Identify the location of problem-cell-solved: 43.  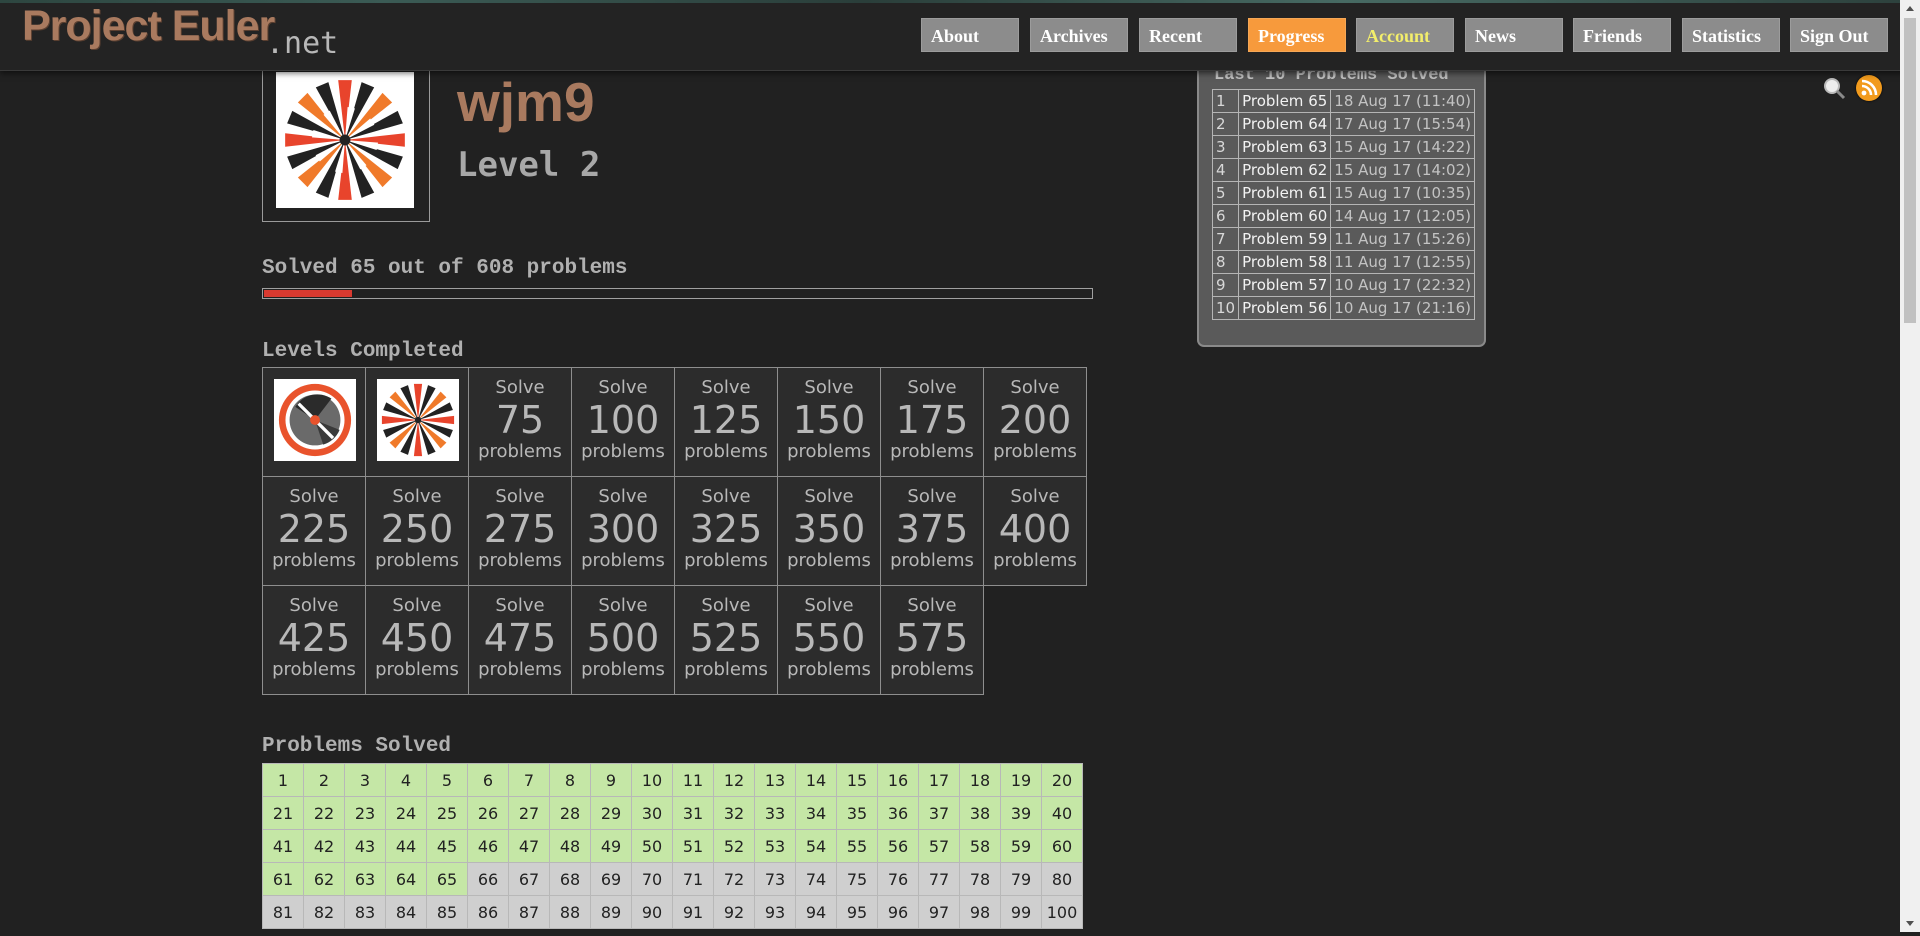
(365, 846).